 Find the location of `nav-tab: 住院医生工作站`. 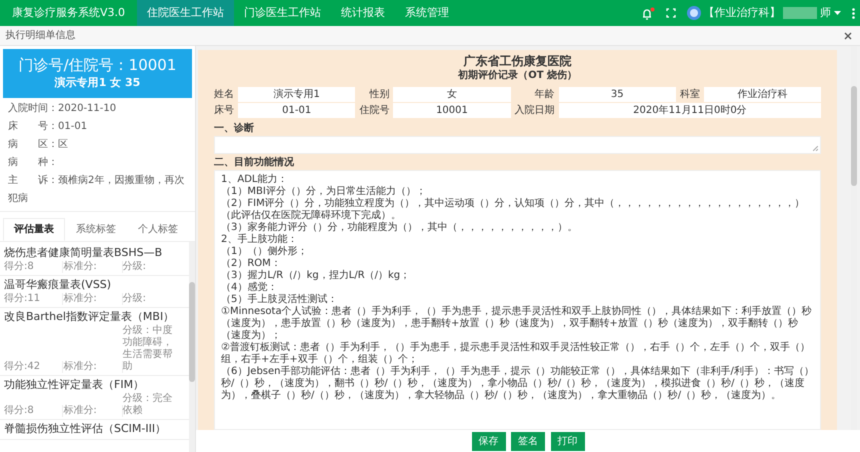

nav-tab: 住院医生工作站 is located at coordinates (185, 13).